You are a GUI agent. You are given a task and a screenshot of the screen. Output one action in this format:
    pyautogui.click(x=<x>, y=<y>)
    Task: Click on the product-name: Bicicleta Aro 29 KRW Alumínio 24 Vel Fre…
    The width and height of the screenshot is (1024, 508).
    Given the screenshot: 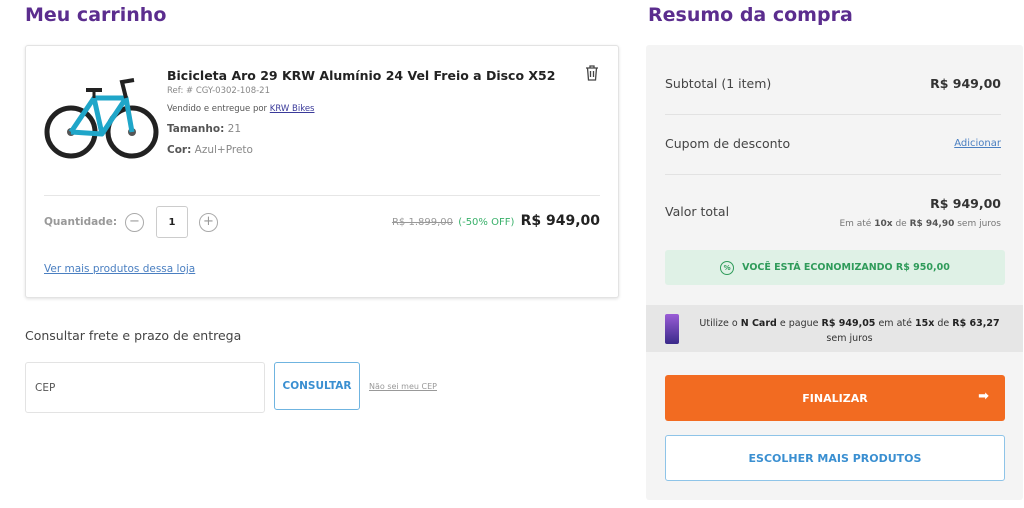 What is the action you would take?
    pyautogui.click(x=361, y=75)
    